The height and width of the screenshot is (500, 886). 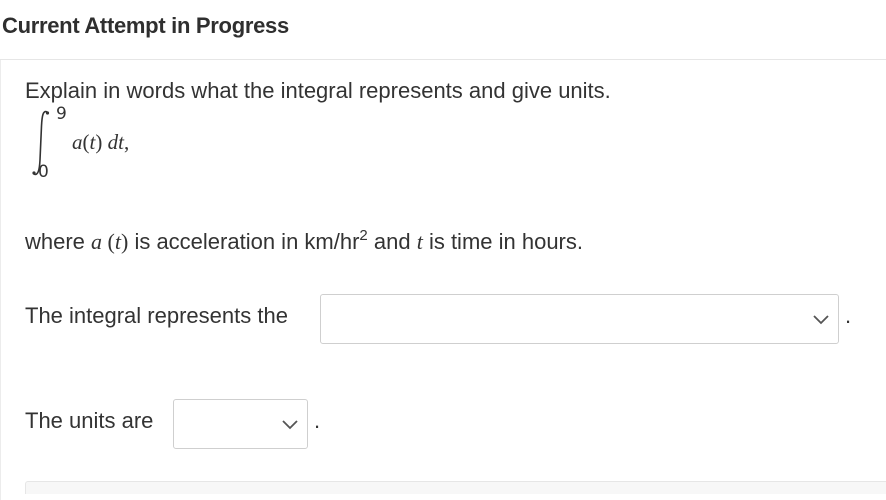 I want to click on integrand-function: a, so click(x=77, y=142).